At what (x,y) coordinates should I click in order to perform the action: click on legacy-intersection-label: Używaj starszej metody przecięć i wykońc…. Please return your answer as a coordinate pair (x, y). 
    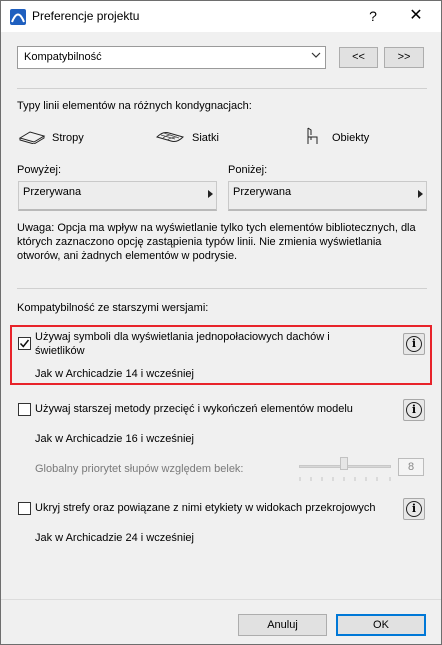
    Looking at the image, I should click on (194, 409).